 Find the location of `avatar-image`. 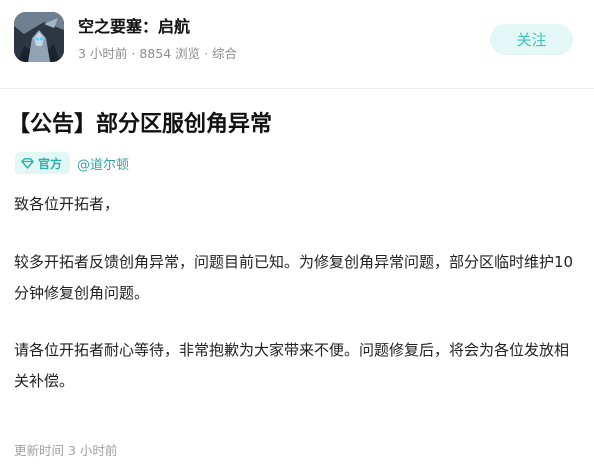

avatar-image is located at coordinates (39, 37).